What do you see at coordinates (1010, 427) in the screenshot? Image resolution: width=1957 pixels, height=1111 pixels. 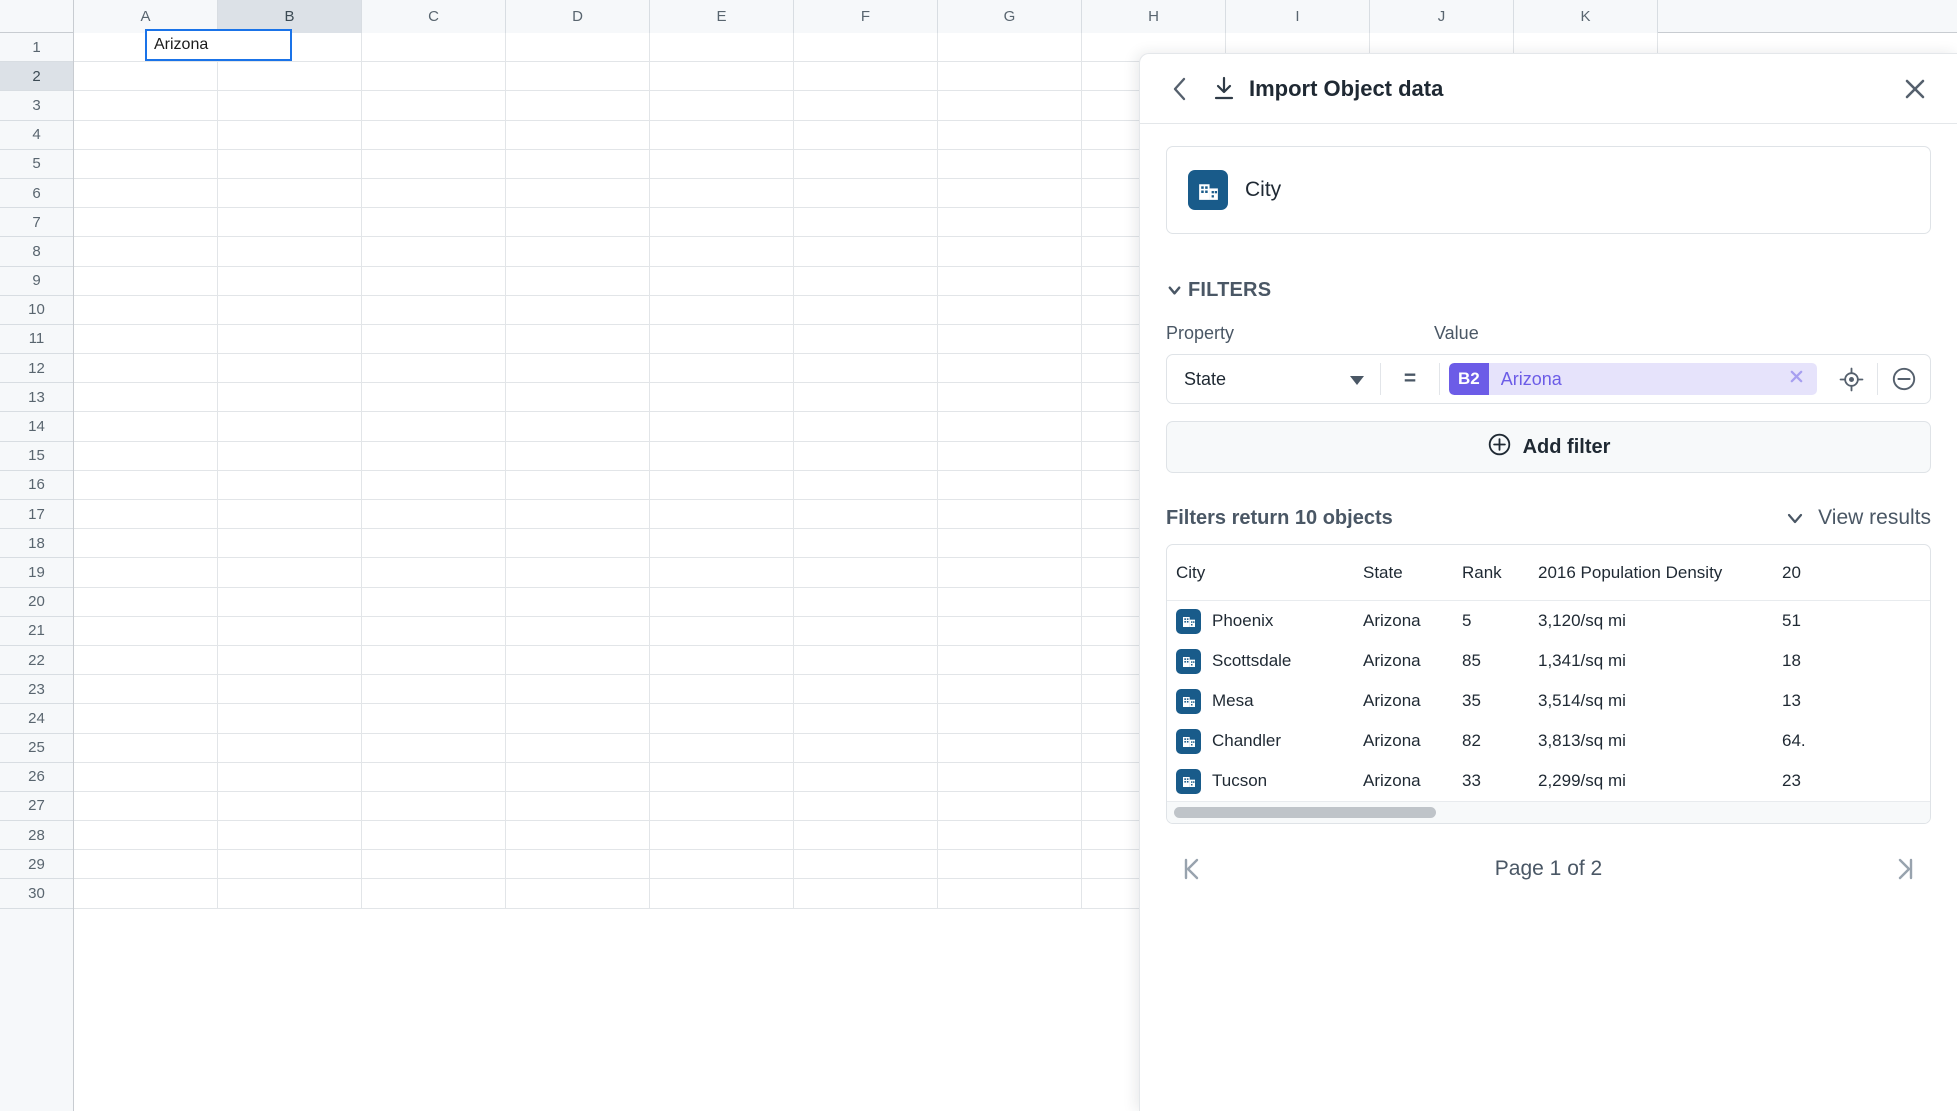 I see `cell-G14` at bounding box center [1010, 427].